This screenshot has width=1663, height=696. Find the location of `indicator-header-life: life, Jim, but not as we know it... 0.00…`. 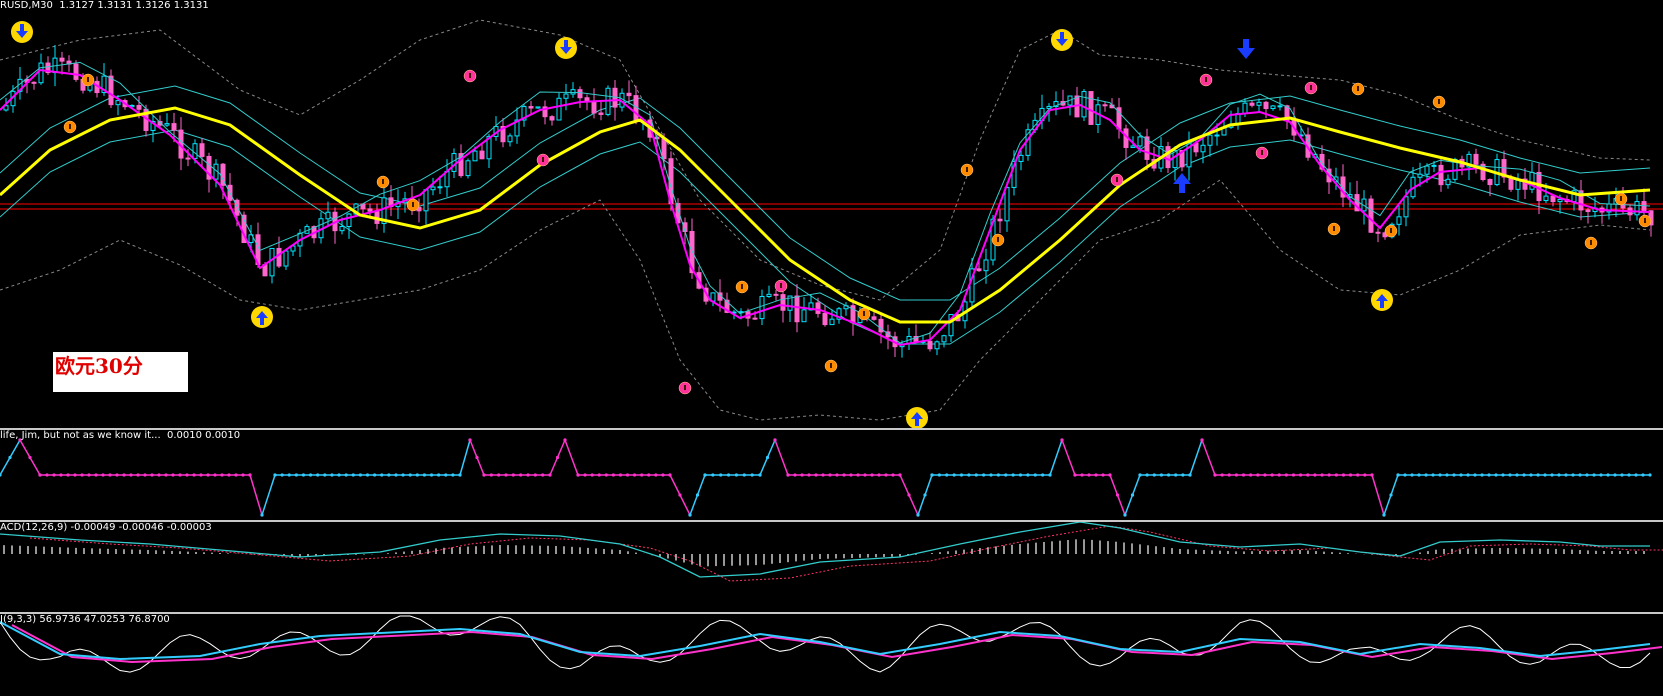

indicator-header-life: life, Jim, but not as we know it... 0.00… is located at coordinates (120, 435).